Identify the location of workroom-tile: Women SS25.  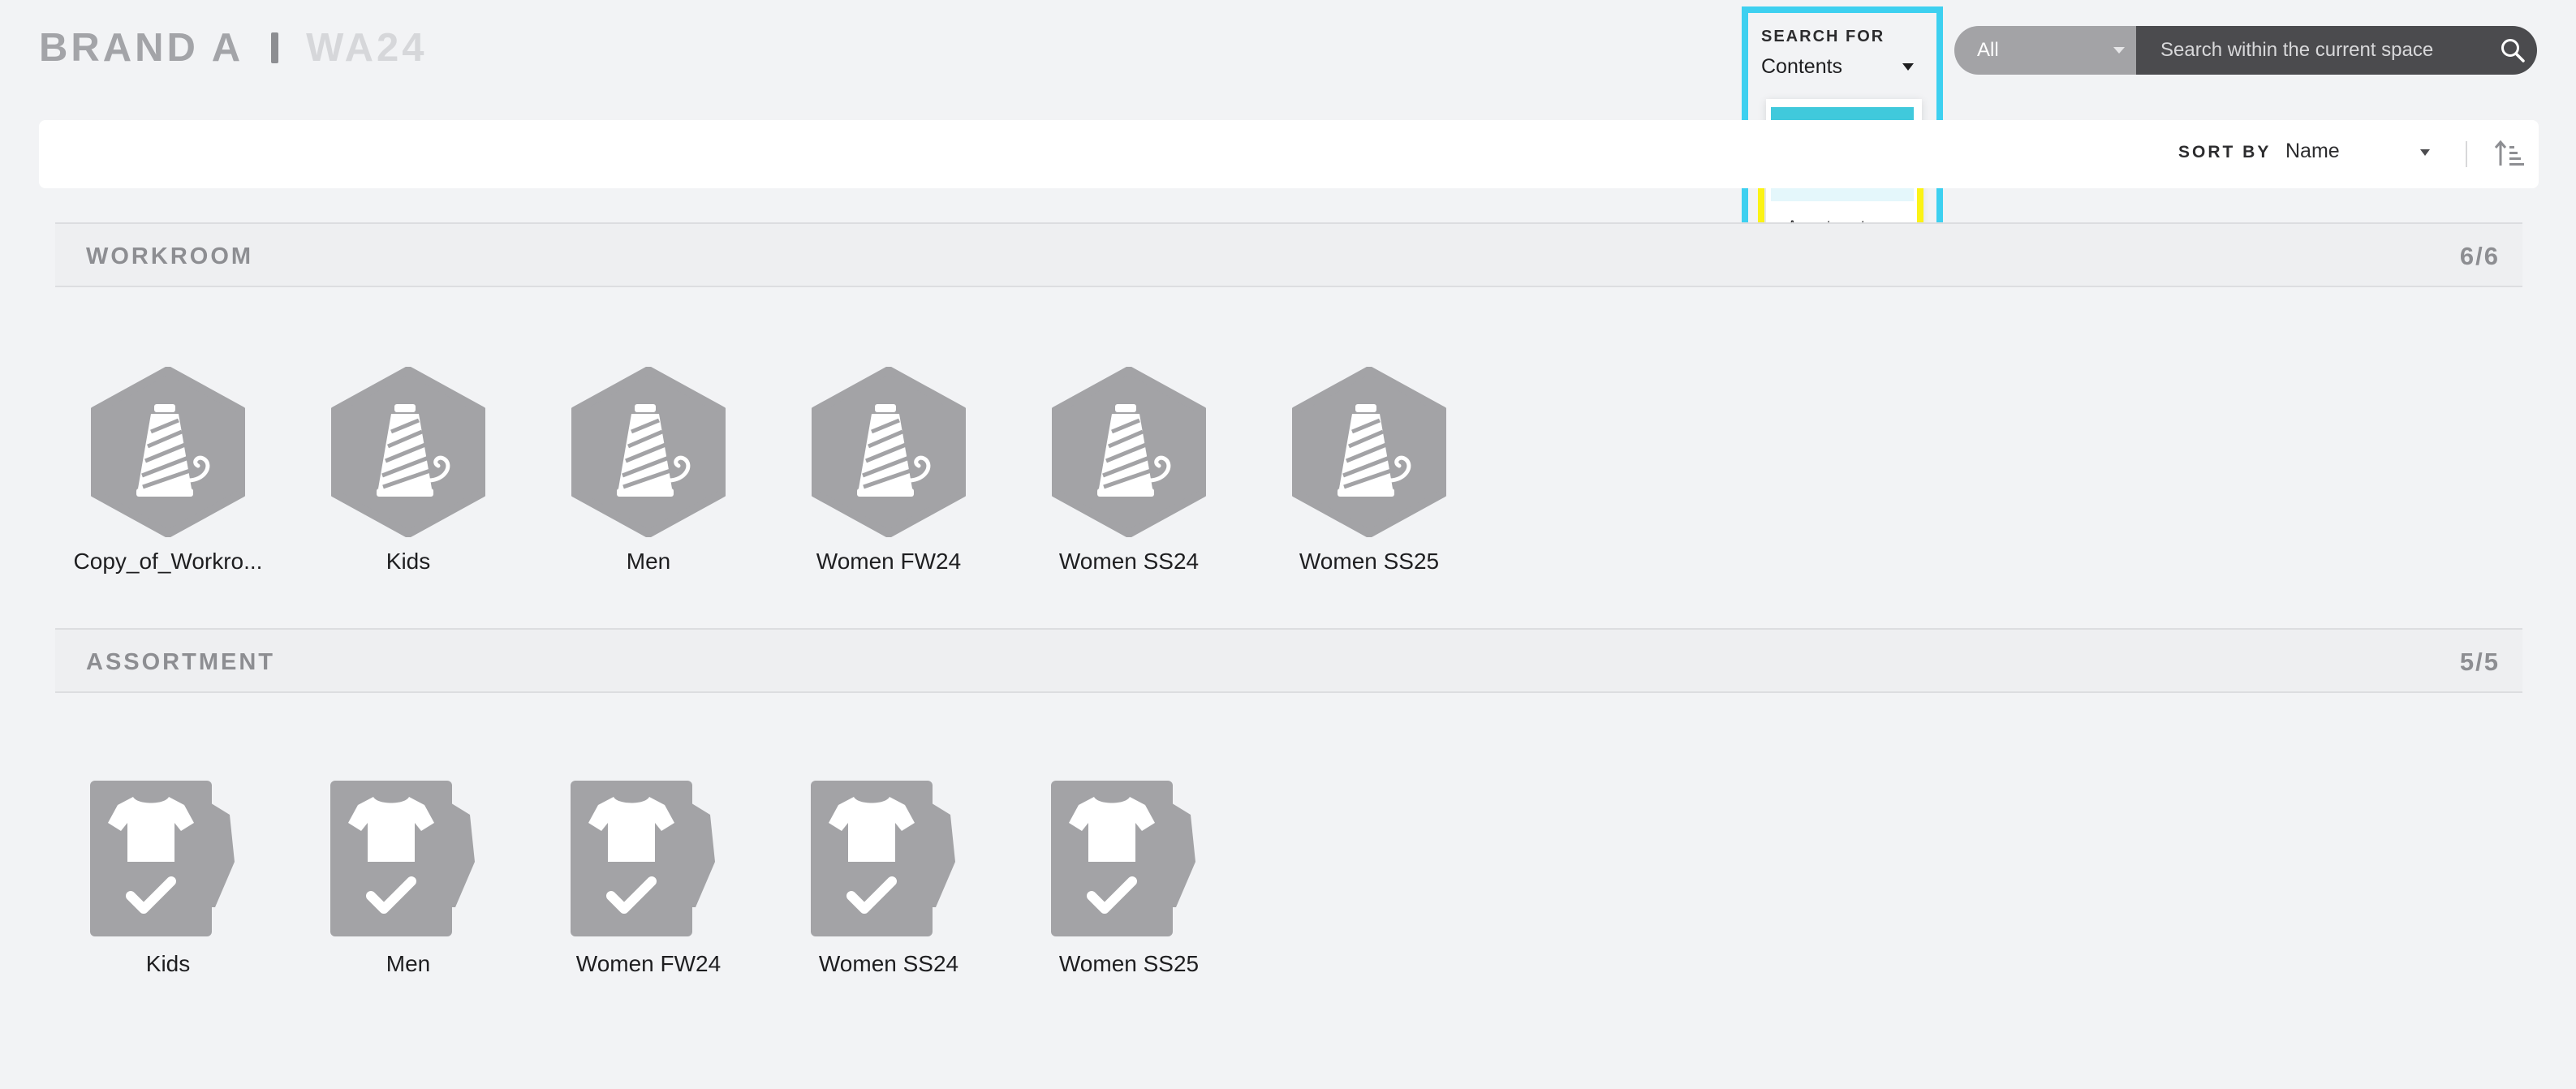
(1369, 471).